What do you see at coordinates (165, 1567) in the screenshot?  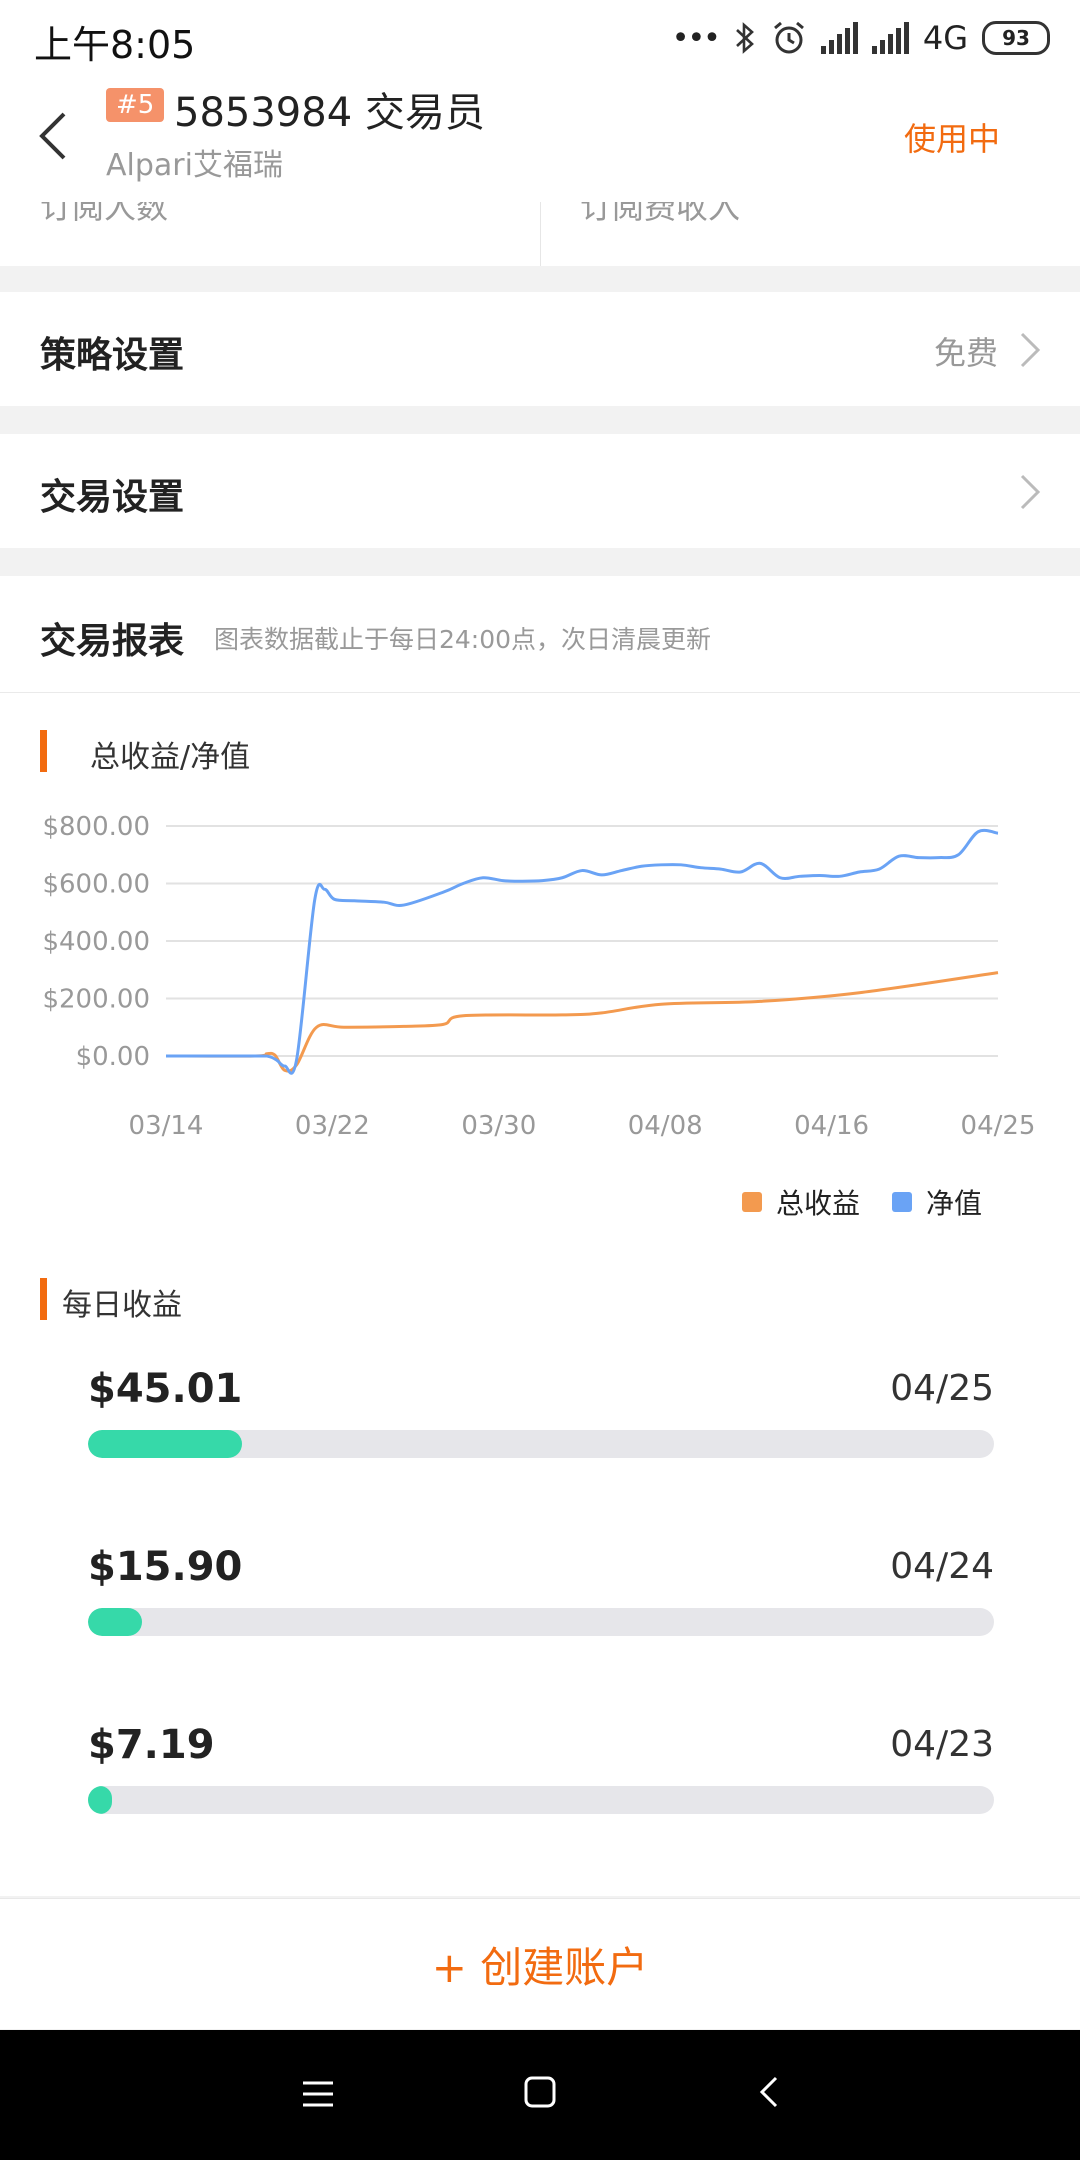 I see `daily-amount: $15.90` at bounding box center [165, 1567].